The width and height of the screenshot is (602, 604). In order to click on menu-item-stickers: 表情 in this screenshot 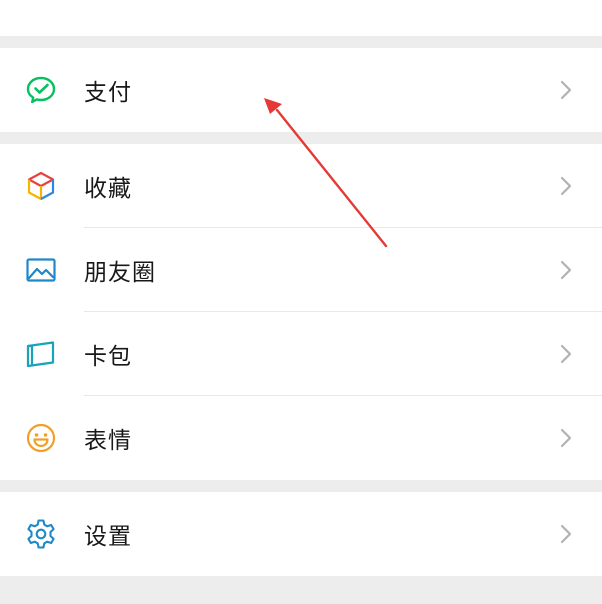, I will do `click(301, 438)`.